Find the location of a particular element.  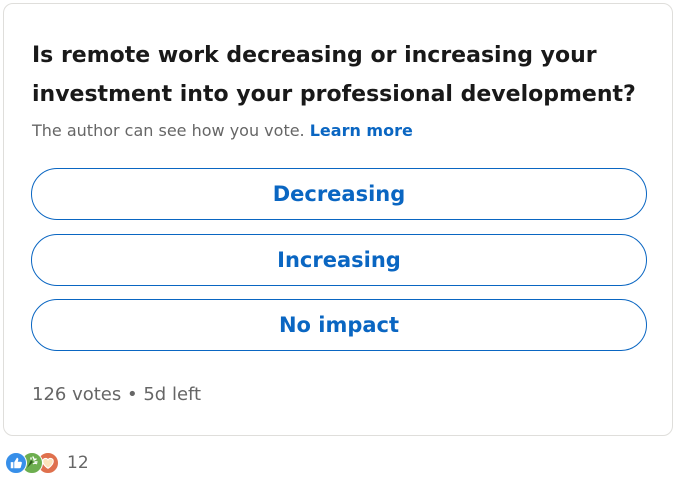

time-left: 5d left is located at coordinates (172, 394).